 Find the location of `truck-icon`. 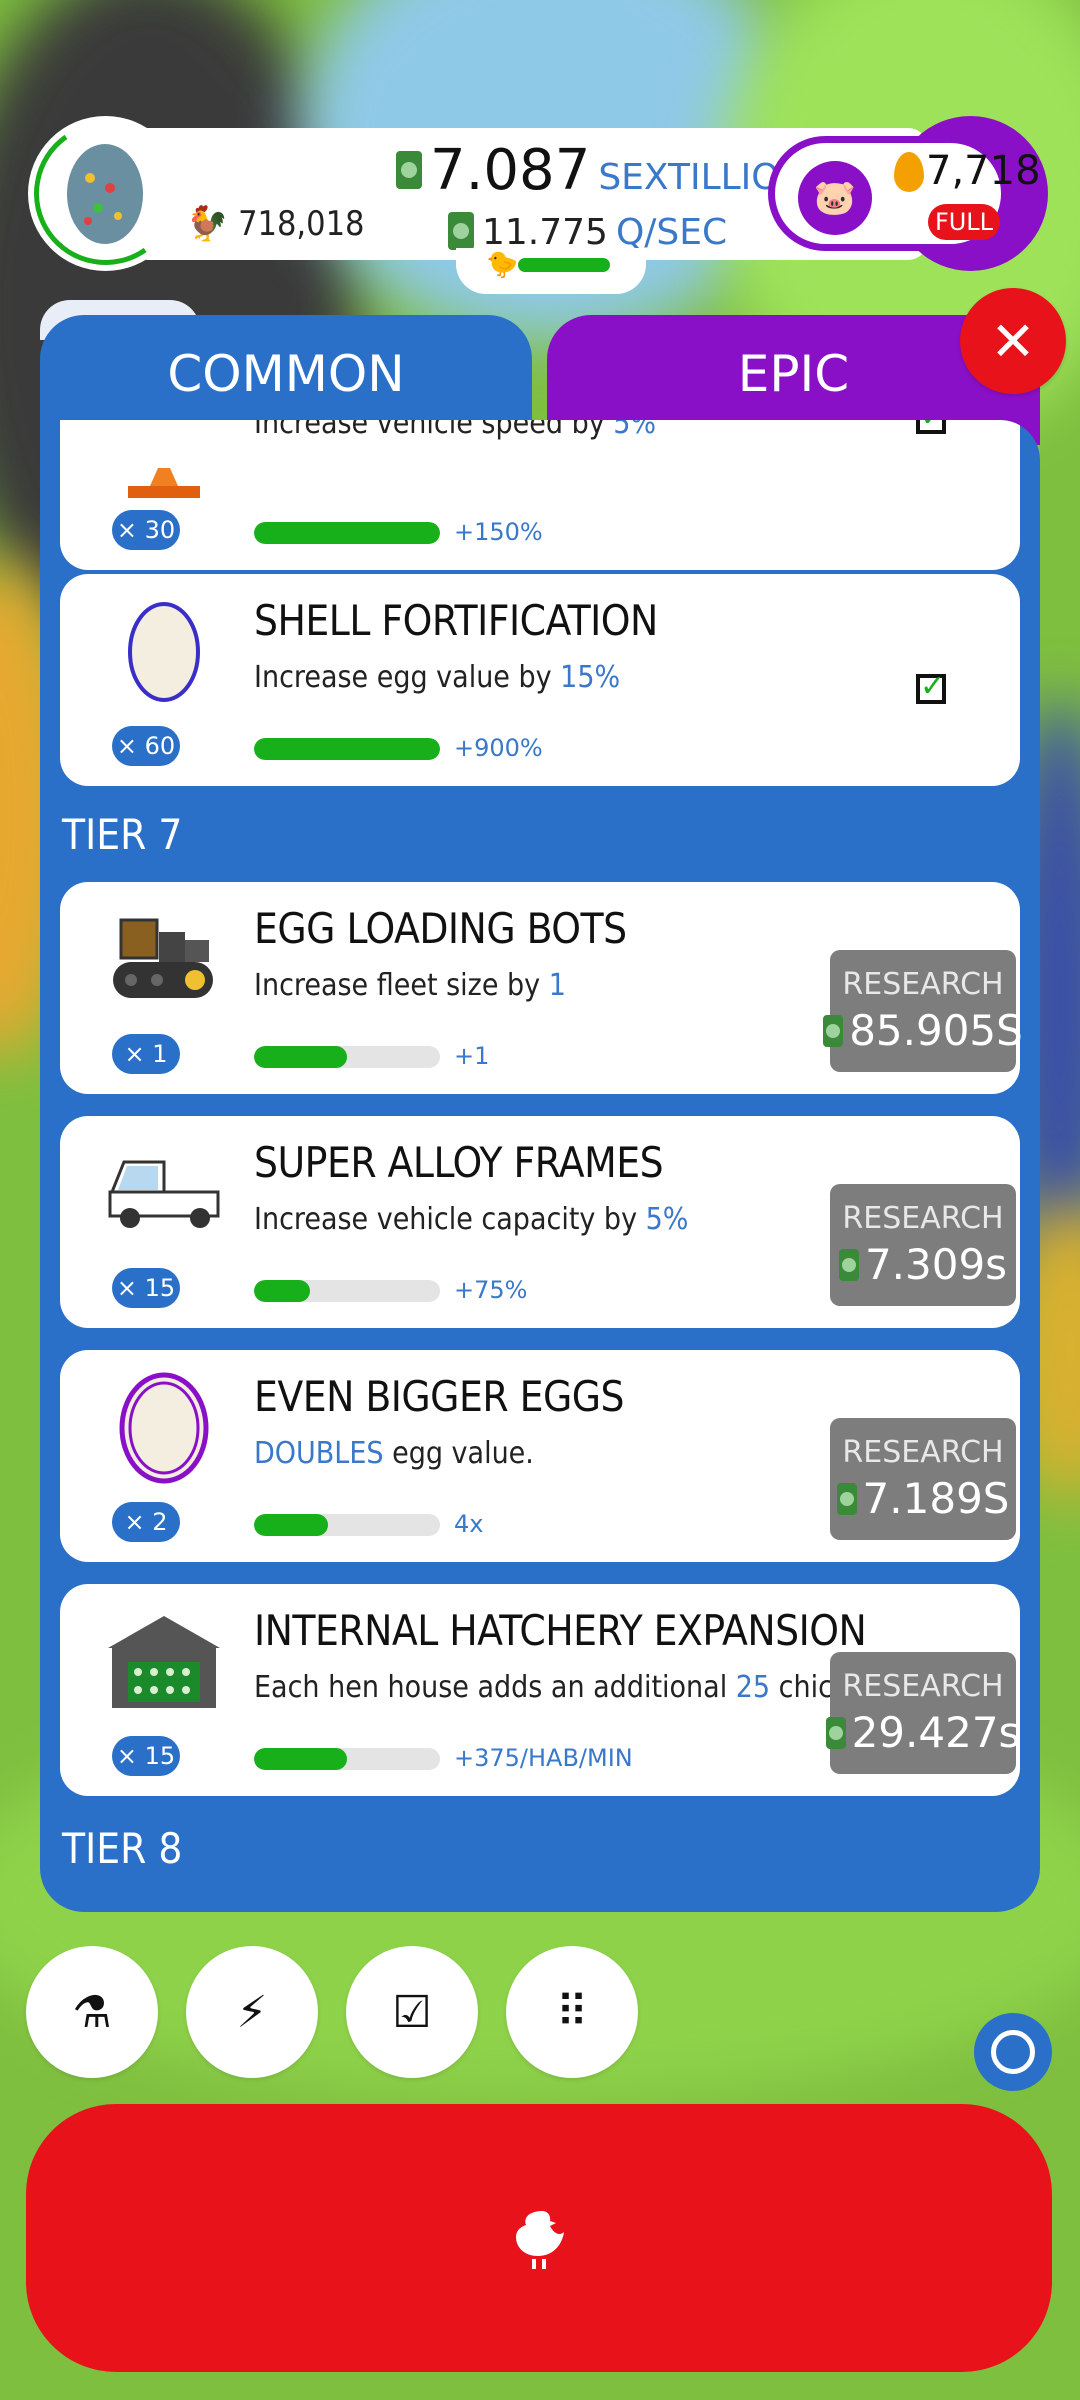

truck-icon is located at coordinates (164, 1194).